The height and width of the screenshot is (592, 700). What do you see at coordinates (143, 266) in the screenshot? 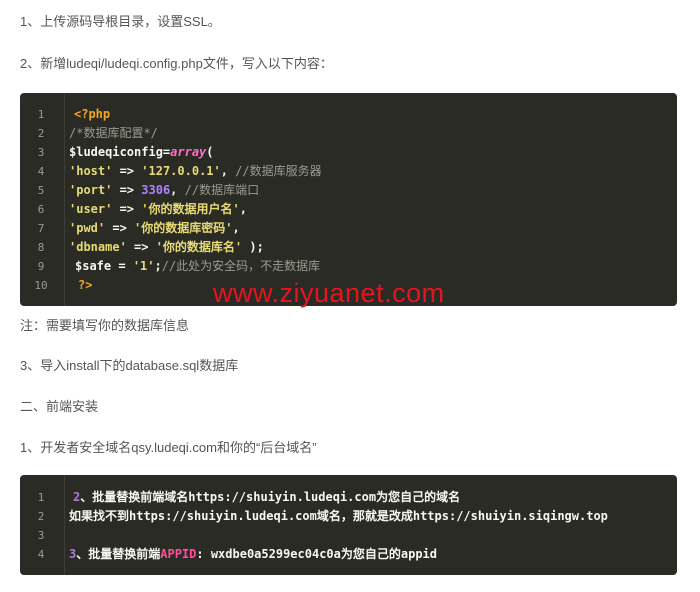
I see `value-string: '1'` at bounding box center [143, 266].